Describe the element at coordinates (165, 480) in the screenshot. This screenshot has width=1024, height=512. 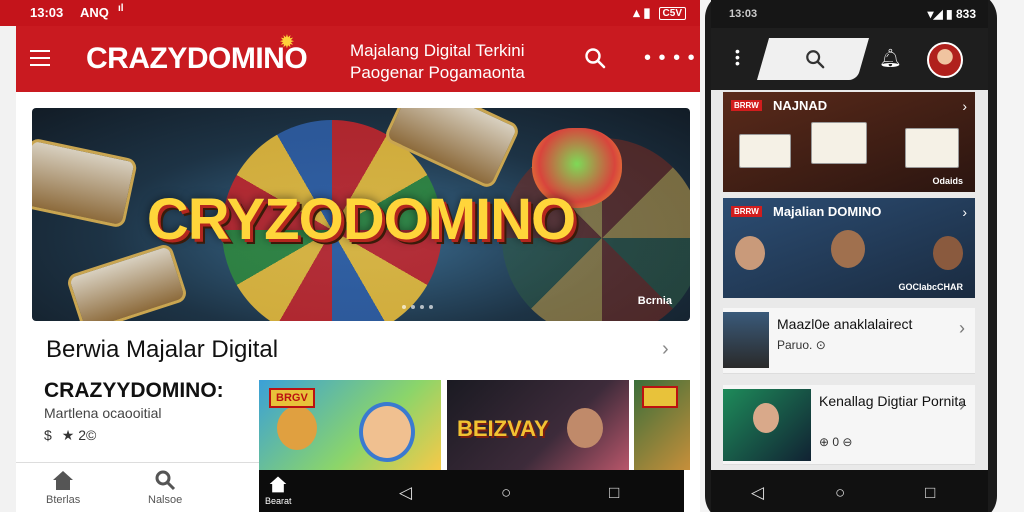
I see `search-people-icon` at that location.